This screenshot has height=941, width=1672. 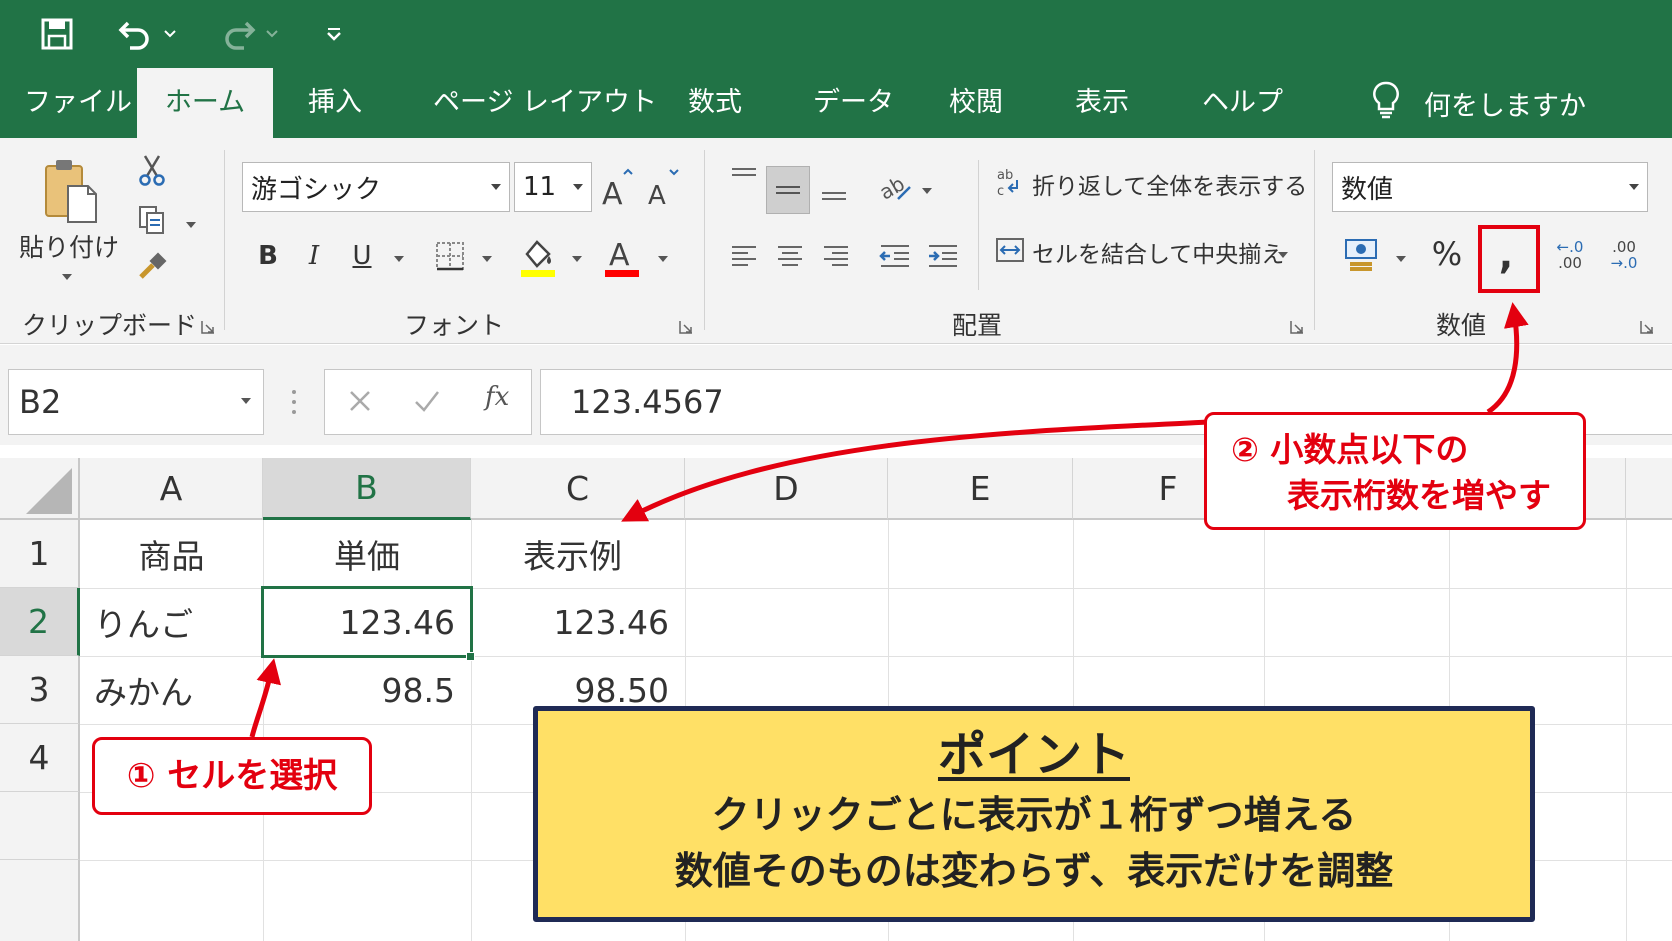 I want to click on copy-icon, so click(x=152, y=220).